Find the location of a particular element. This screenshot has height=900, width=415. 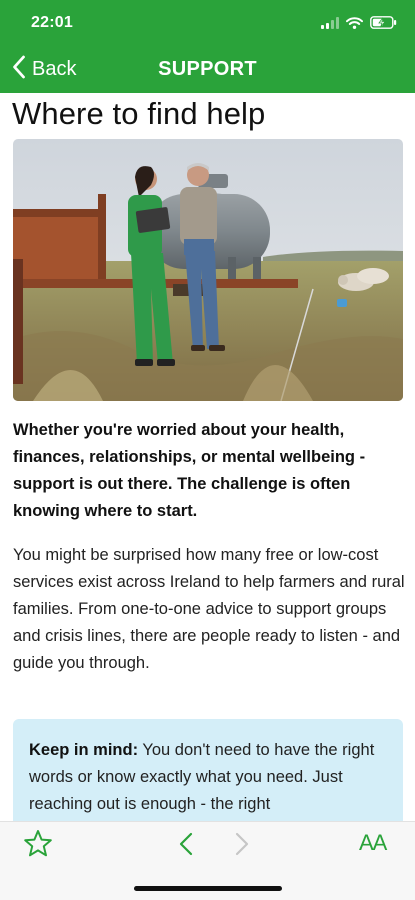

chevron-right-icon is located at coordinates (242, 848).